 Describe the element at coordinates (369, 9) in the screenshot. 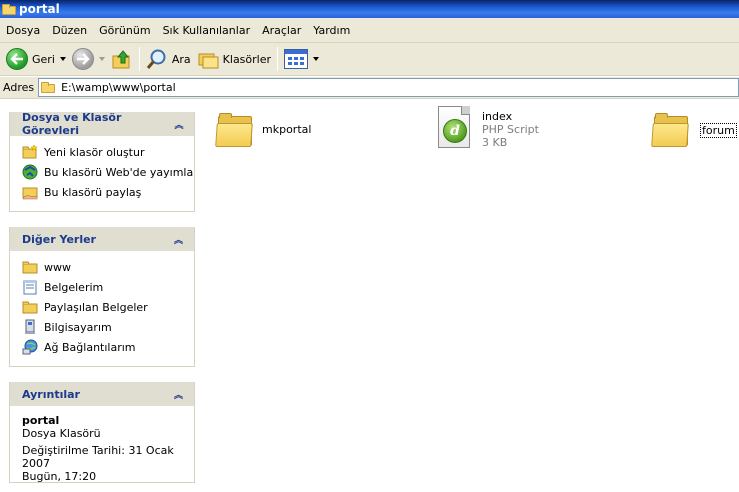

I see `title-bar: portal` at that location.